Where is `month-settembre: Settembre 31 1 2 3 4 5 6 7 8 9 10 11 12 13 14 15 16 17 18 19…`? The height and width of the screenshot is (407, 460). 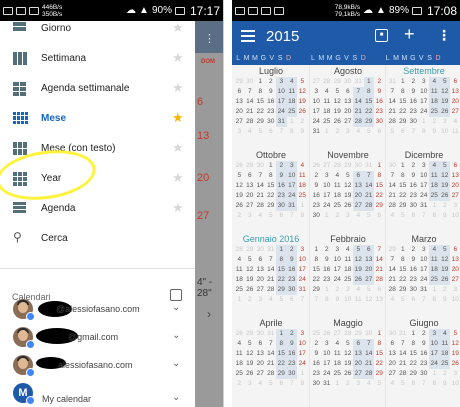 month-settembre: Settembre 31 1 2 3 4 5 6 7 8 9 10 11 12 13 14 15 16 17 18 19… is located at coordinates (423, 101).